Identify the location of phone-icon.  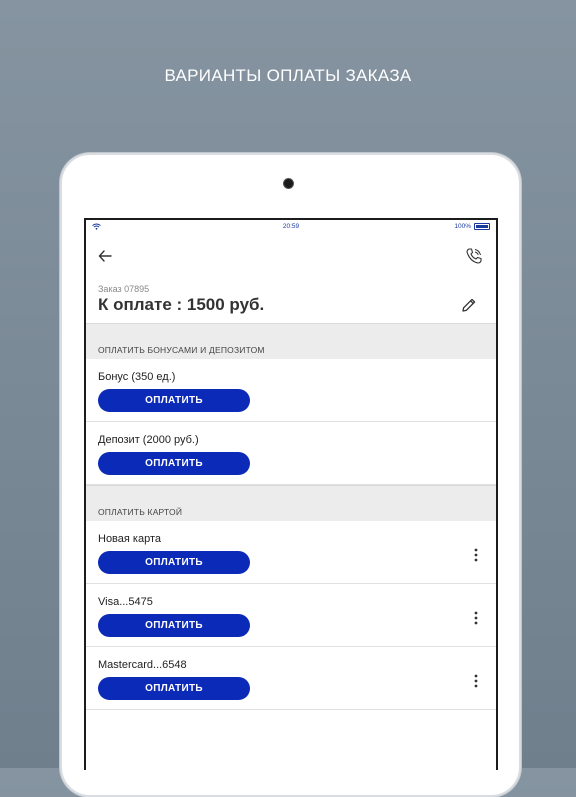
(474, 256).